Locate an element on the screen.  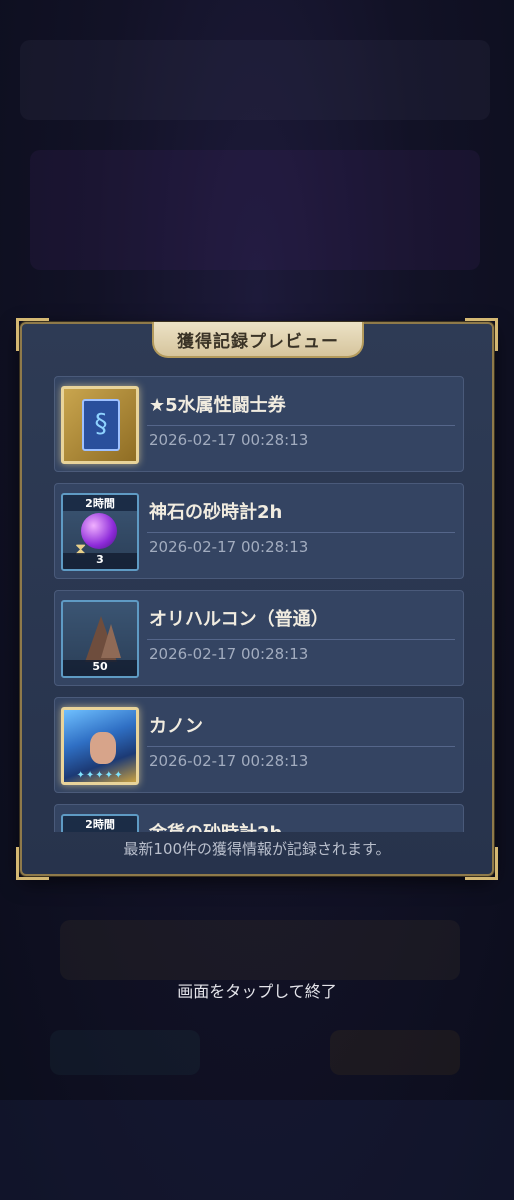
item-name: 神石の砂時計2h is located at coordinates (216, 512).